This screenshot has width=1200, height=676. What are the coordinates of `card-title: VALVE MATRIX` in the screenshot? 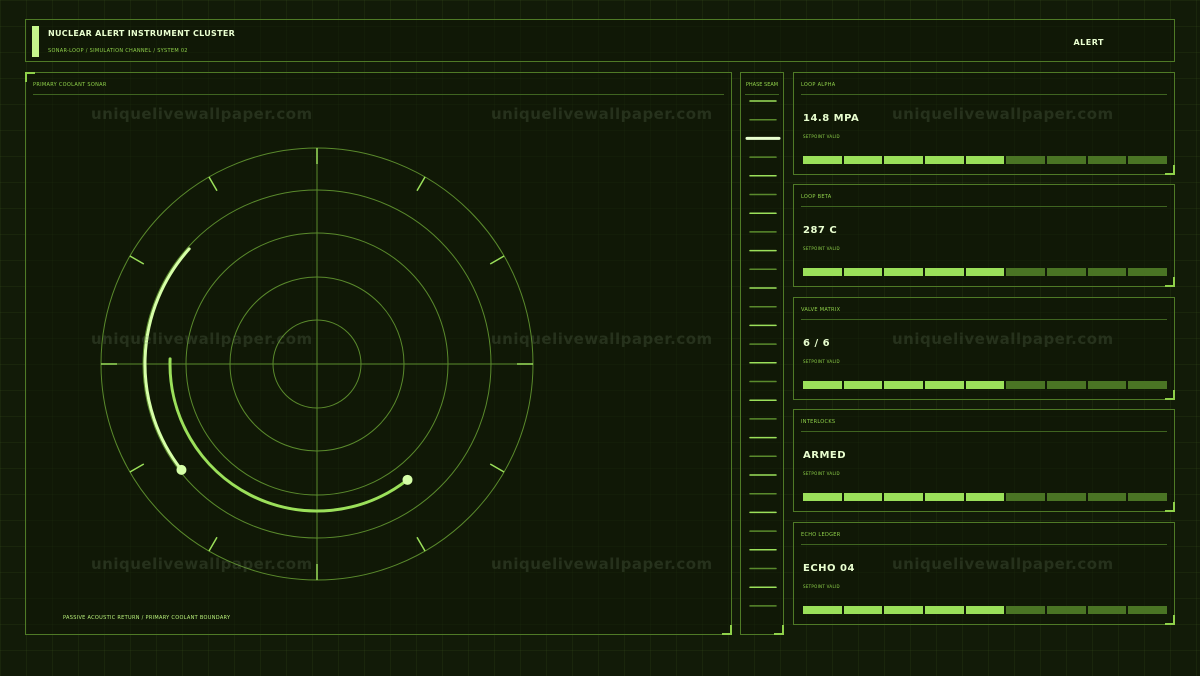 It's located at (821, 310).